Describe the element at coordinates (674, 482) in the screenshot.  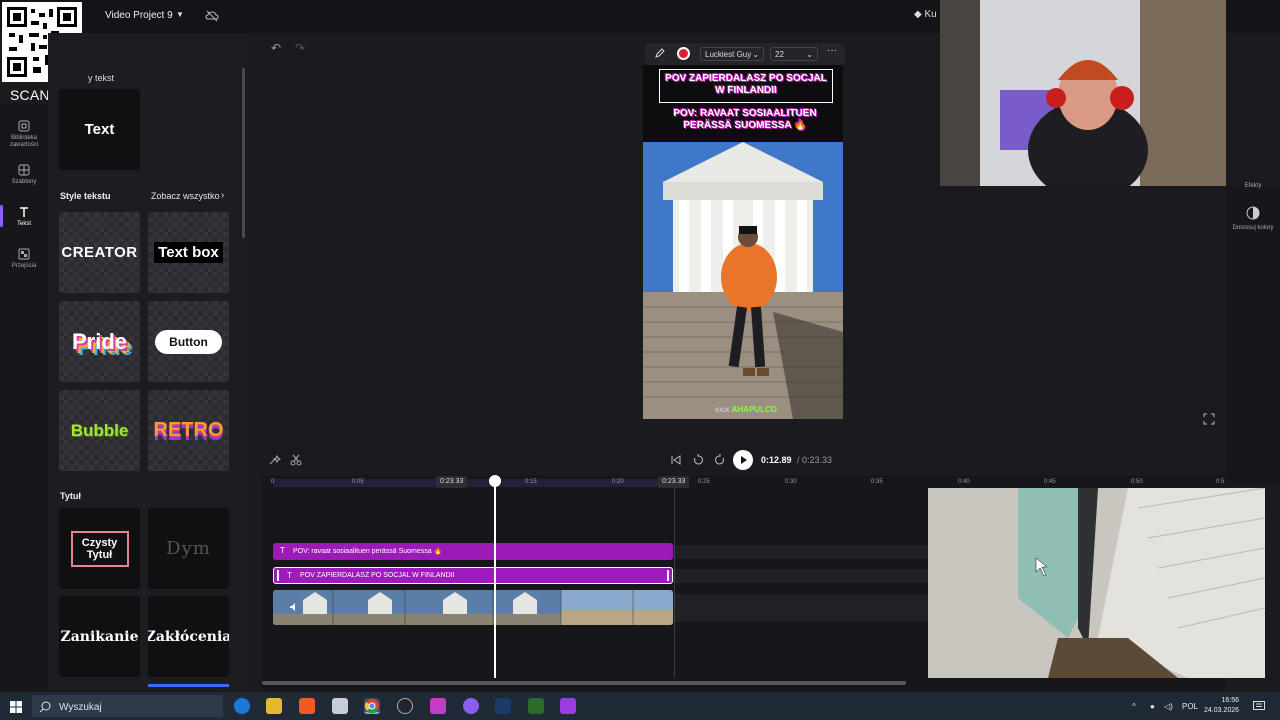
I see `ruler-end-badge: 0:23.33` at that location.